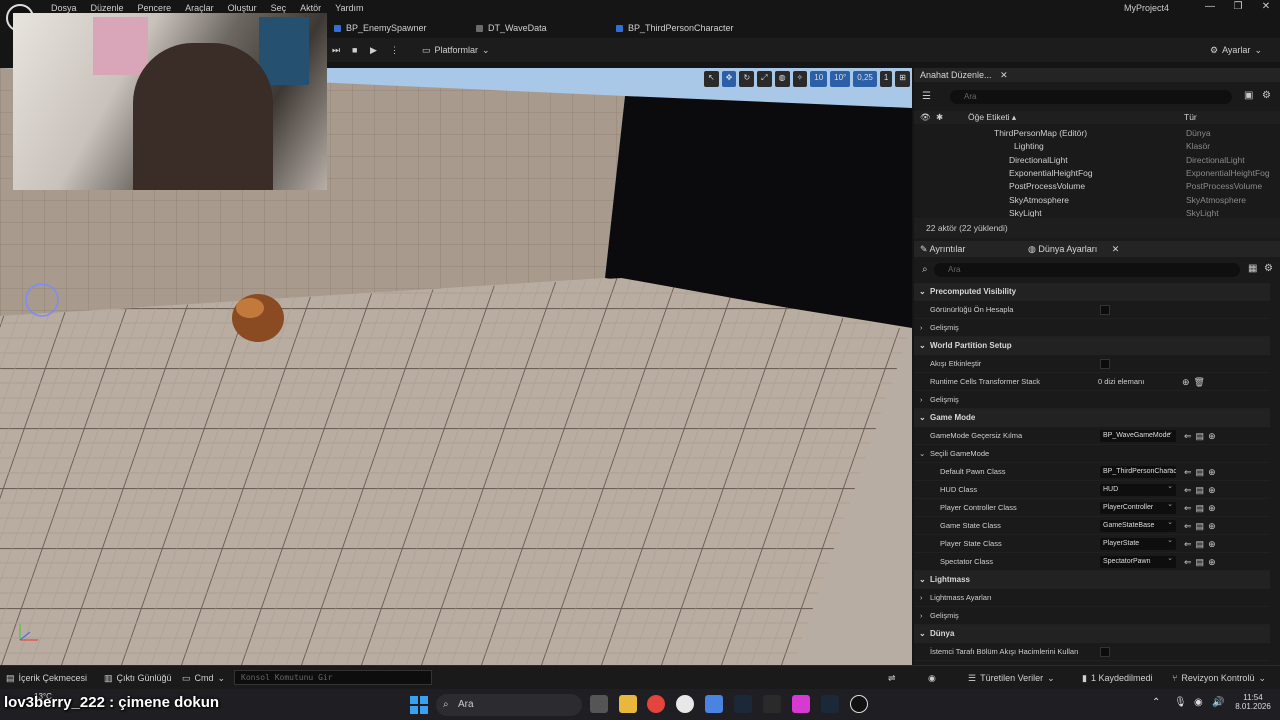 The image size is (1280, 720). I want to click on tab-world-settings: ◍ Dünya Ayarları ✕, so click(1073, 249).